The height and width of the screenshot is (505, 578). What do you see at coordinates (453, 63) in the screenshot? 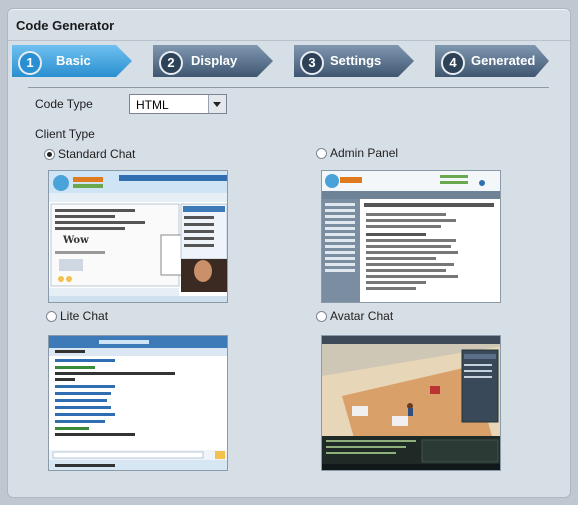
I see `step-number: 4` at bounding box center [453, 63].